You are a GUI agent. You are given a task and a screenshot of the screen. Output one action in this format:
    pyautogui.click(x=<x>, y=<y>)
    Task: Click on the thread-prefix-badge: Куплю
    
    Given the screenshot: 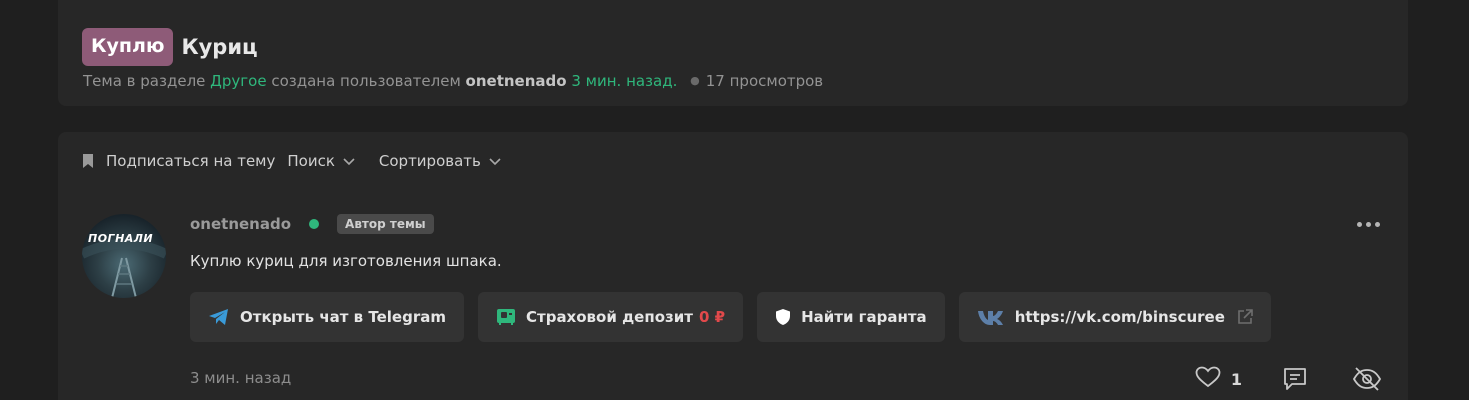 What is the action you would take?
    pyautogui.click(x=128, y=47)
    